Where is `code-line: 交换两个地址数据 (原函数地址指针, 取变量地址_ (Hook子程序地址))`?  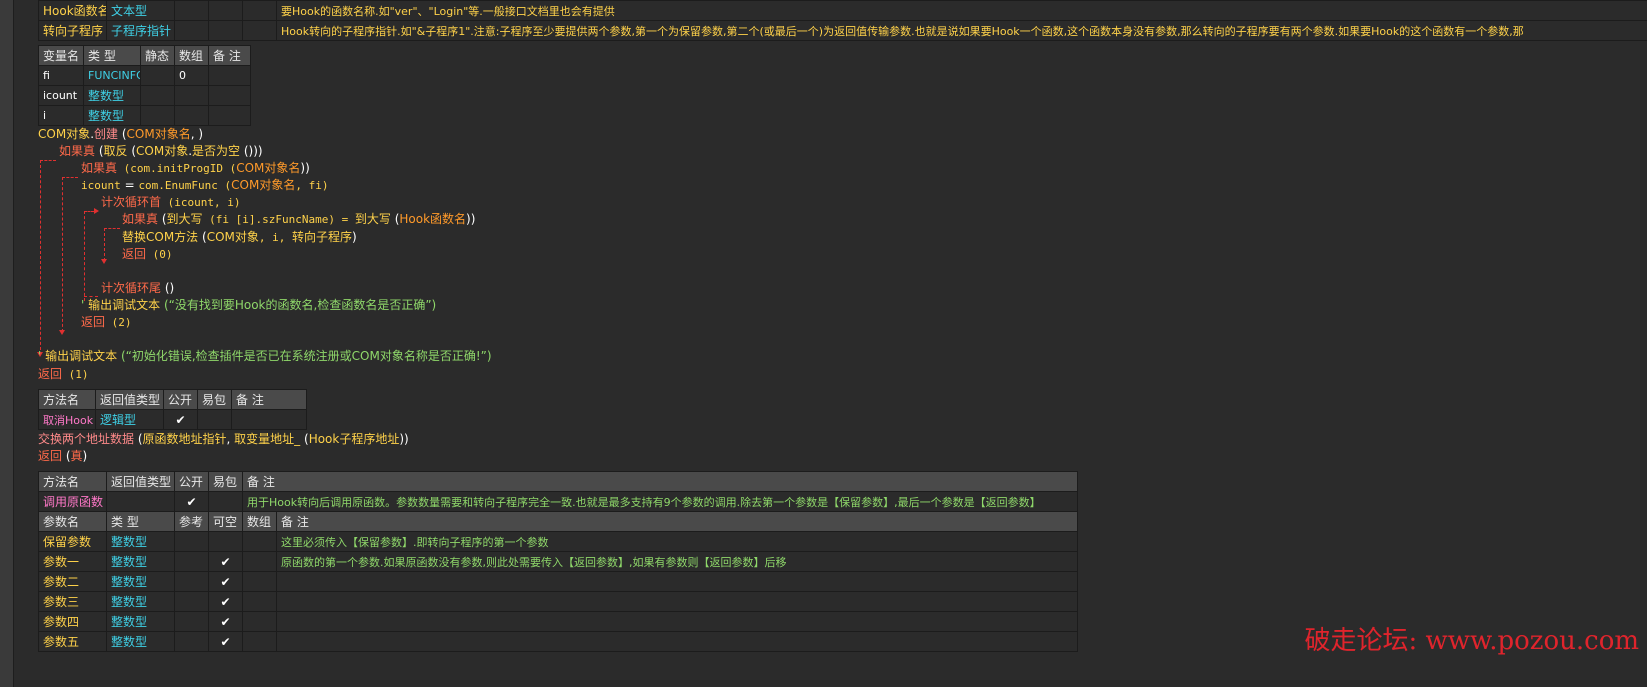
code-line: 交换两个地址数据 (原函数地址指针, 取变量地址_ (Hook子程序地址)) is located at coordinates (223, 439).